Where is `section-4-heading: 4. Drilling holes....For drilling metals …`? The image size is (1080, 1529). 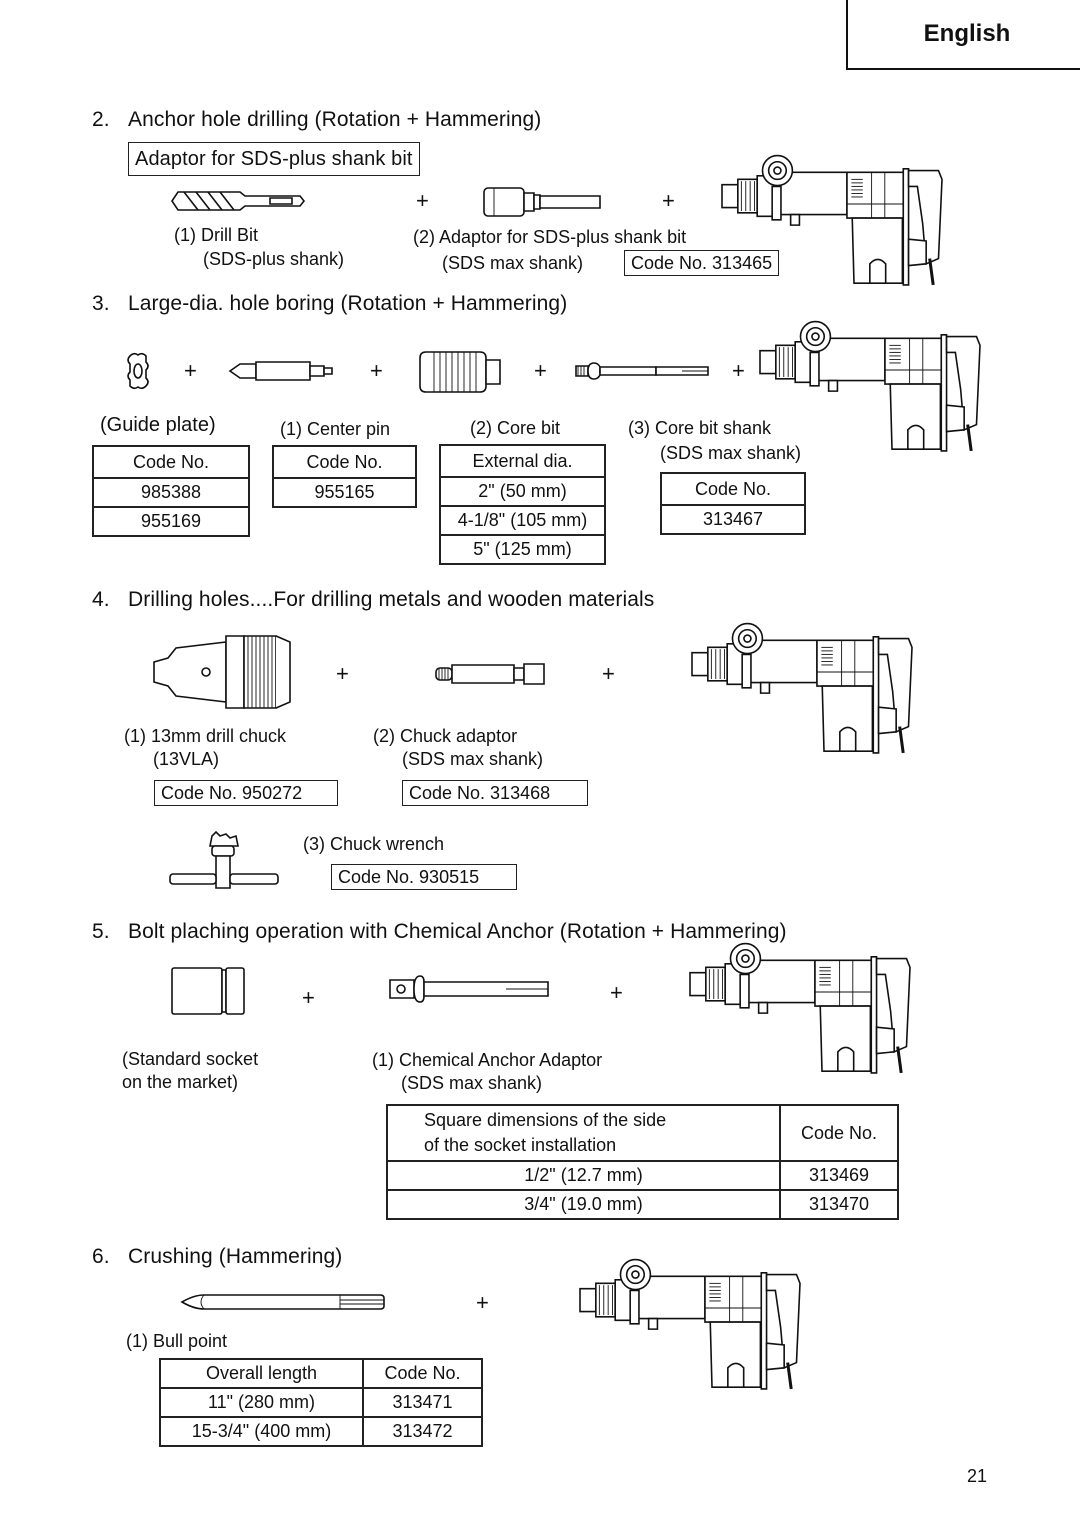
section-4-heading: 4. Drilling holes....For drilling metals … is located at coordinates (373, 599).